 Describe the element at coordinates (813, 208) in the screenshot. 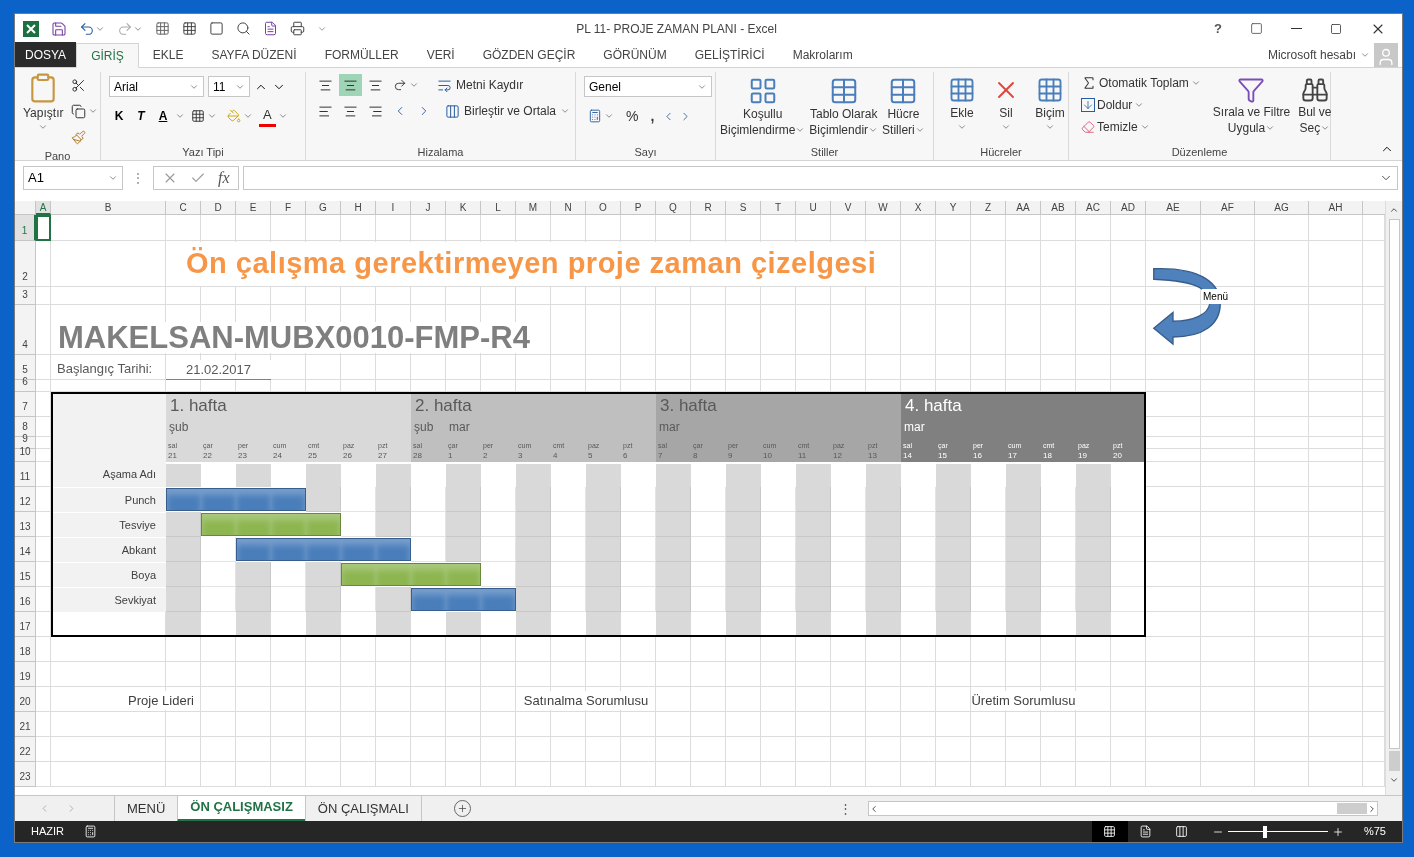

I see `column-header: U` at that location.